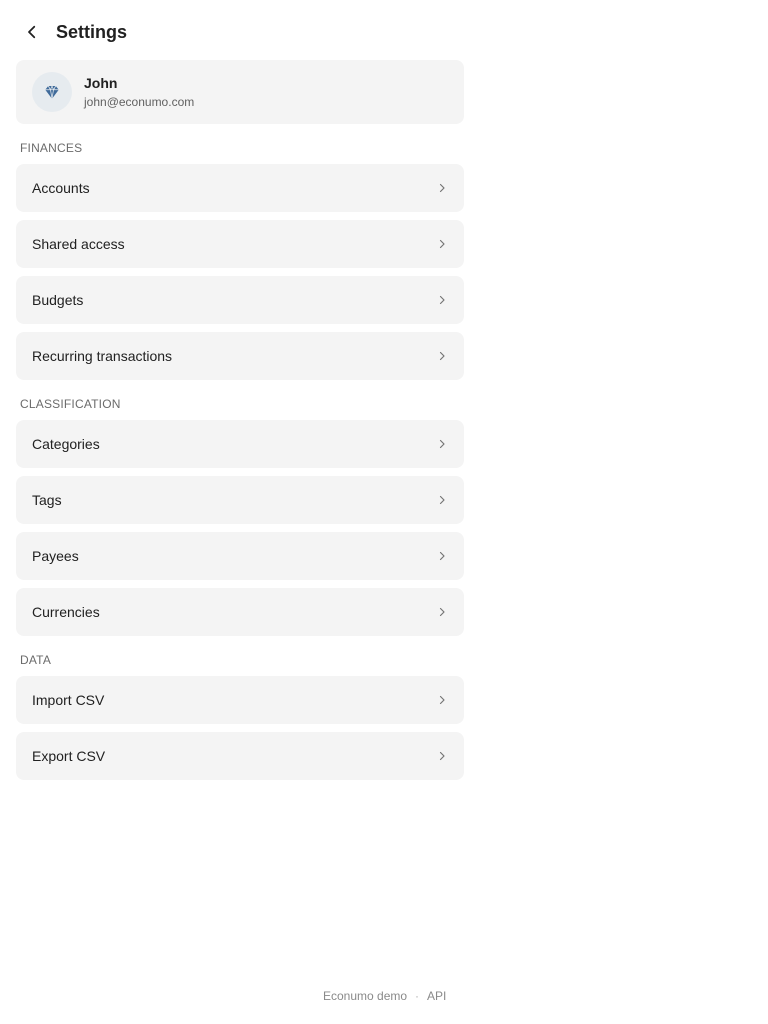 Image resolution: width=768 pixels, height=1024 pixels. What do you see at coordinates (92, 31) in the screenshot?
I see `page-title: Settings` at bounding box center [92, 31].